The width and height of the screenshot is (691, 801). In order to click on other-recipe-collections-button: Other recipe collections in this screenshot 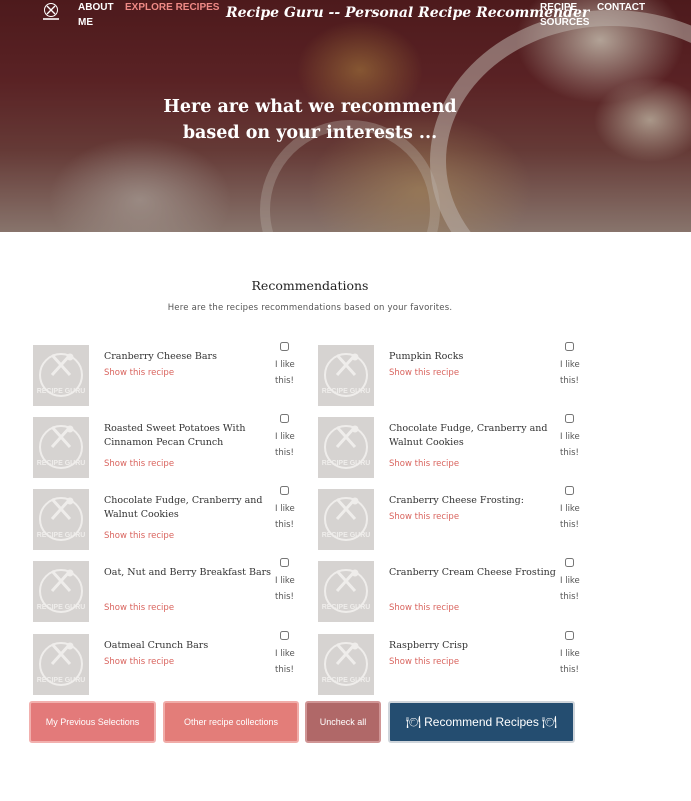, I will do `click(231, 722)`.